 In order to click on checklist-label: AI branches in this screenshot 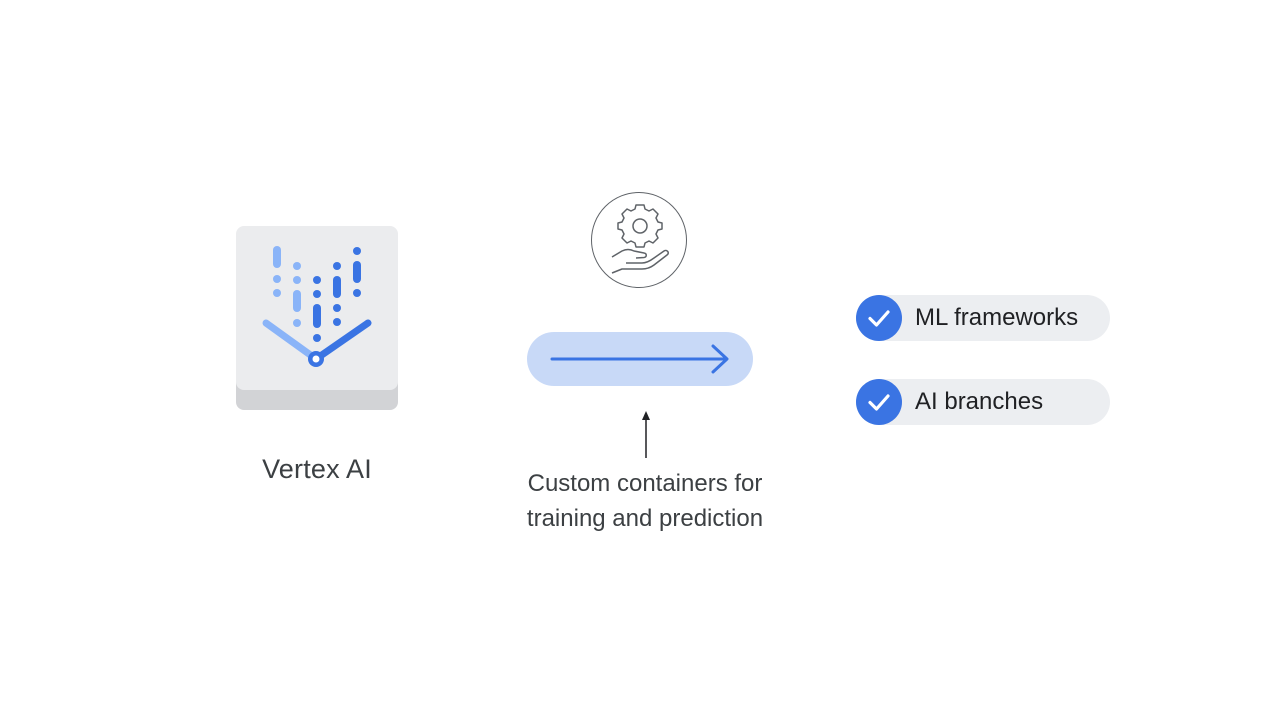, I will do `click(979, 401)`.